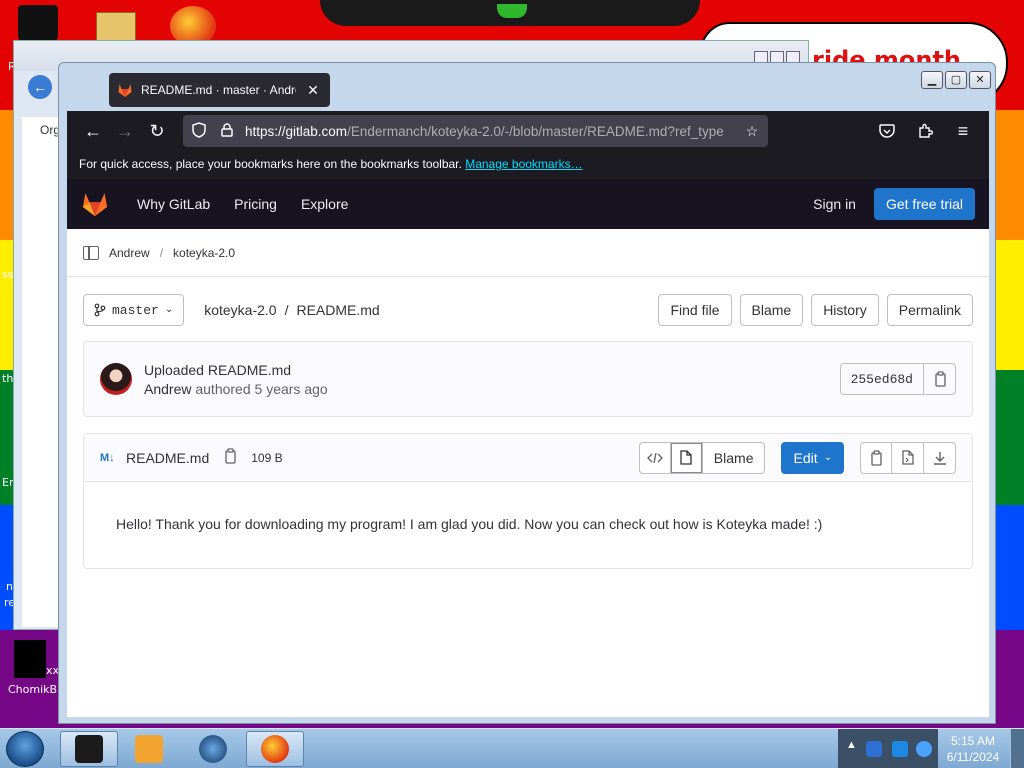  What do you see at coordinates (261, 388) in the screenshot?
I see `commit-time: authored 5 years ago` at bounding box center [261, 388].